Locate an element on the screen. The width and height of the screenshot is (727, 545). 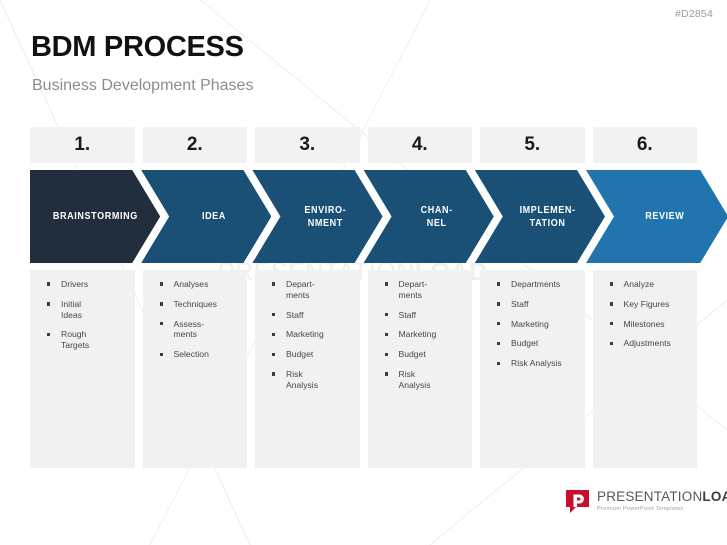
list-item: Analyze is located at coordinates (645, 284).